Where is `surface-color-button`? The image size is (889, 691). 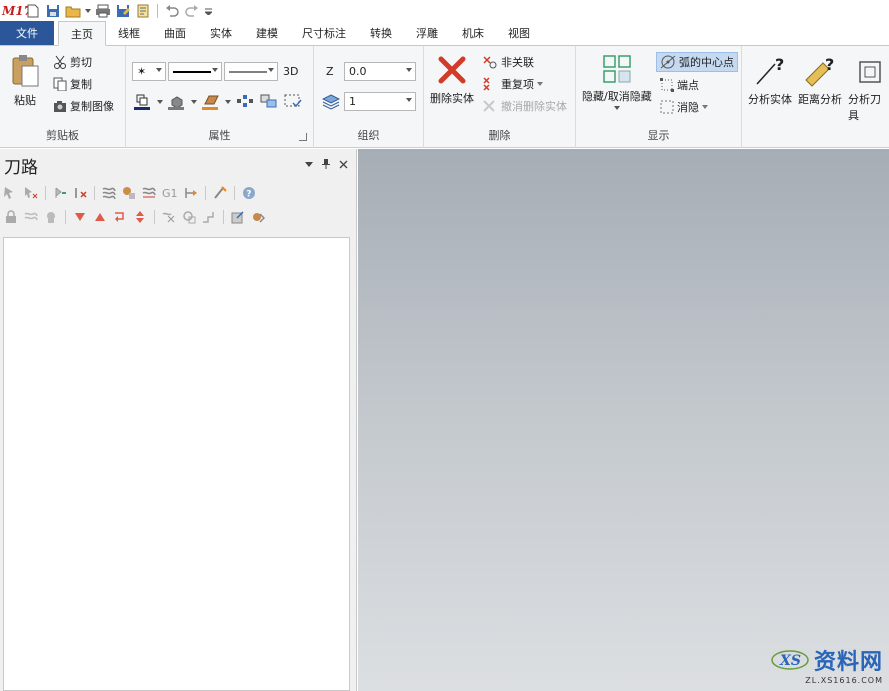
surface-color-button is located at coordinates (216, 102).